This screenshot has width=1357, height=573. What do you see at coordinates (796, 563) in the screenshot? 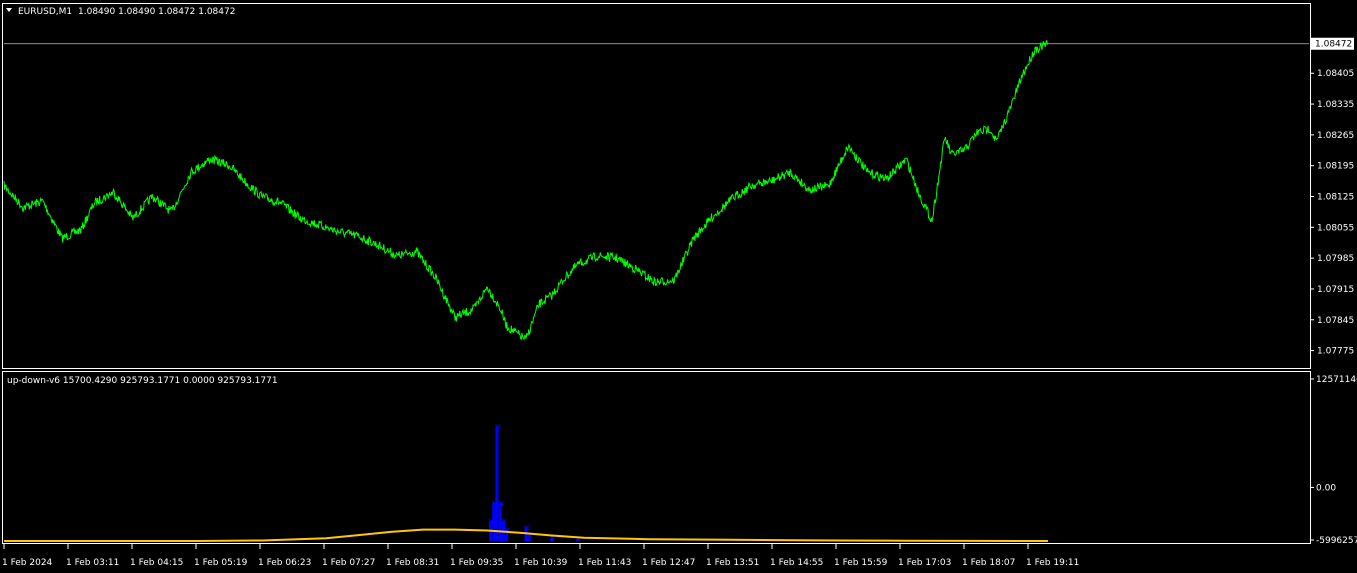
I see `x-tick-label: 1 Feb 14:55` at bounding box center [796, 563].